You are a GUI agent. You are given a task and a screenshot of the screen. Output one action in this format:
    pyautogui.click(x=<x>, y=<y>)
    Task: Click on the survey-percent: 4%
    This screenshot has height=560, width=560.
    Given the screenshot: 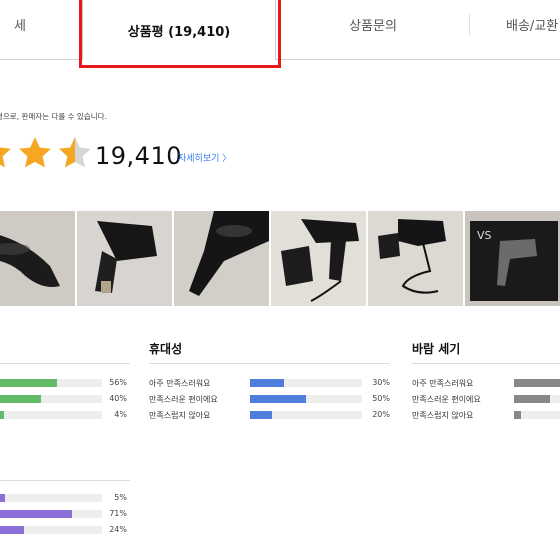 What is the action you would take?
    pyautogui.click(x=120, y=414)
    